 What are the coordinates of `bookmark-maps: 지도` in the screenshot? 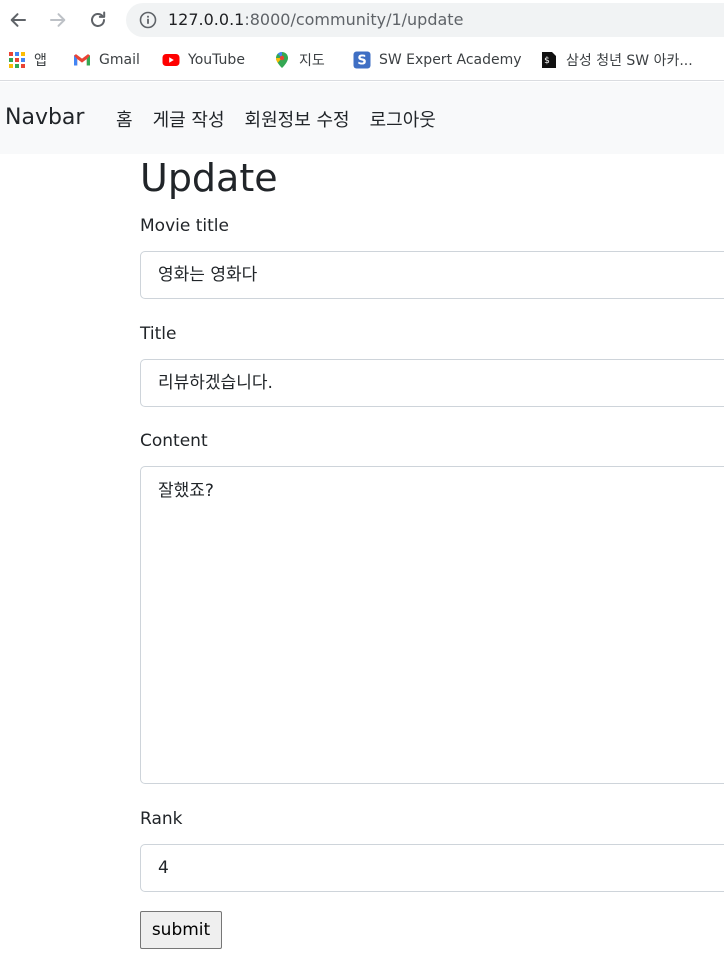 It's located at (299, 60).